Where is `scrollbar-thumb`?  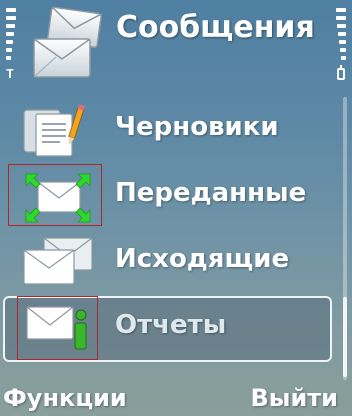
scrollbar-thumb is located at coordinates (345, 337).